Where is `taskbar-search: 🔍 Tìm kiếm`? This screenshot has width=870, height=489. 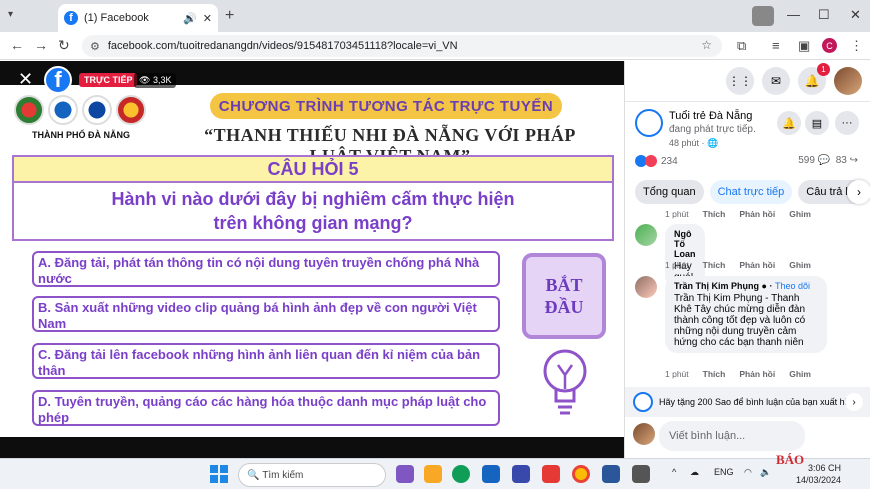
taskbar-search: 🔍 Tìm kiếm is located at coordinates (312, 475).